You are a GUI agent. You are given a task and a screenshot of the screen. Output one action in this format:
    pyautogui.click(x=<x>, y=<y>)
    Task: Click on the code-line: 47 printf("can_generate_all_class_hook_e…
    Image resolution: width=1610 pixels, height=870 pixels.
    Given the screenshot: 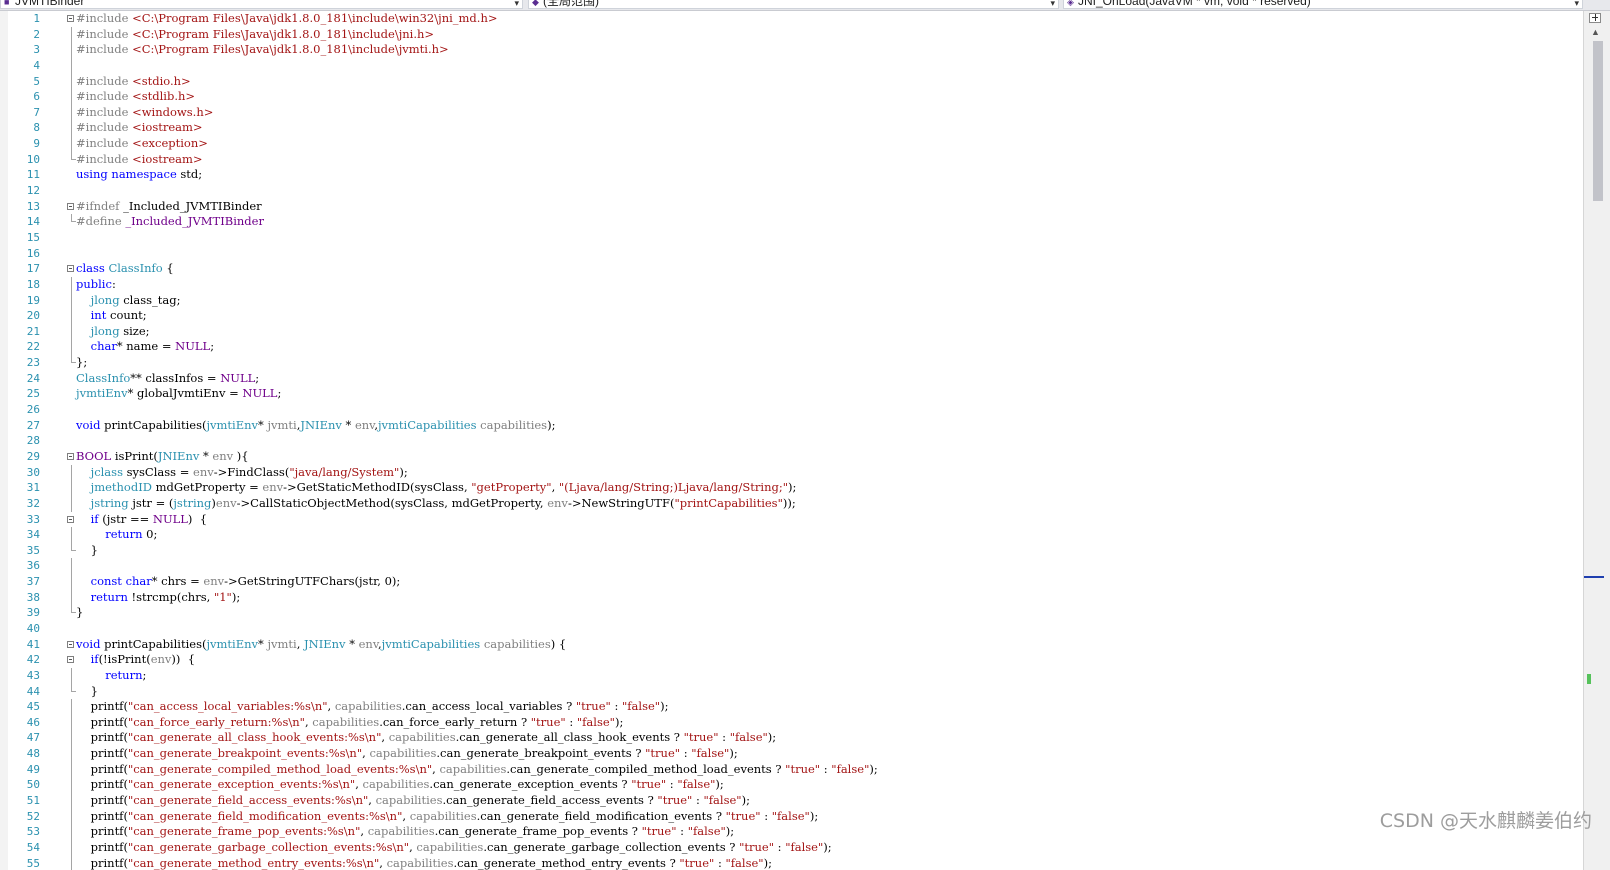 What is the action you would take?
    pyautogui.click(x=791, y=738)
    